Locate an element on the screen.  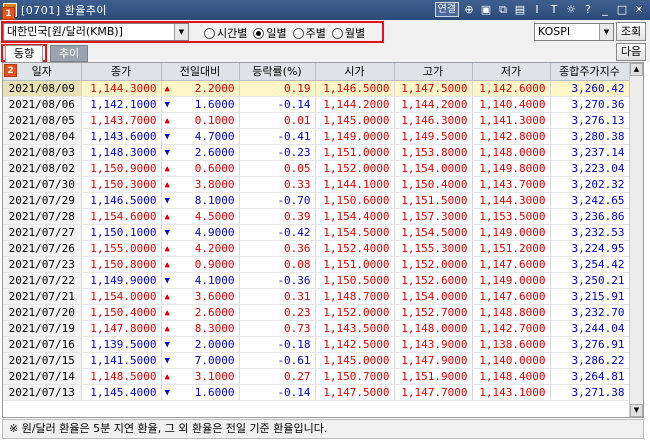
query-button: 조회 is located at coordinates (631, 31).